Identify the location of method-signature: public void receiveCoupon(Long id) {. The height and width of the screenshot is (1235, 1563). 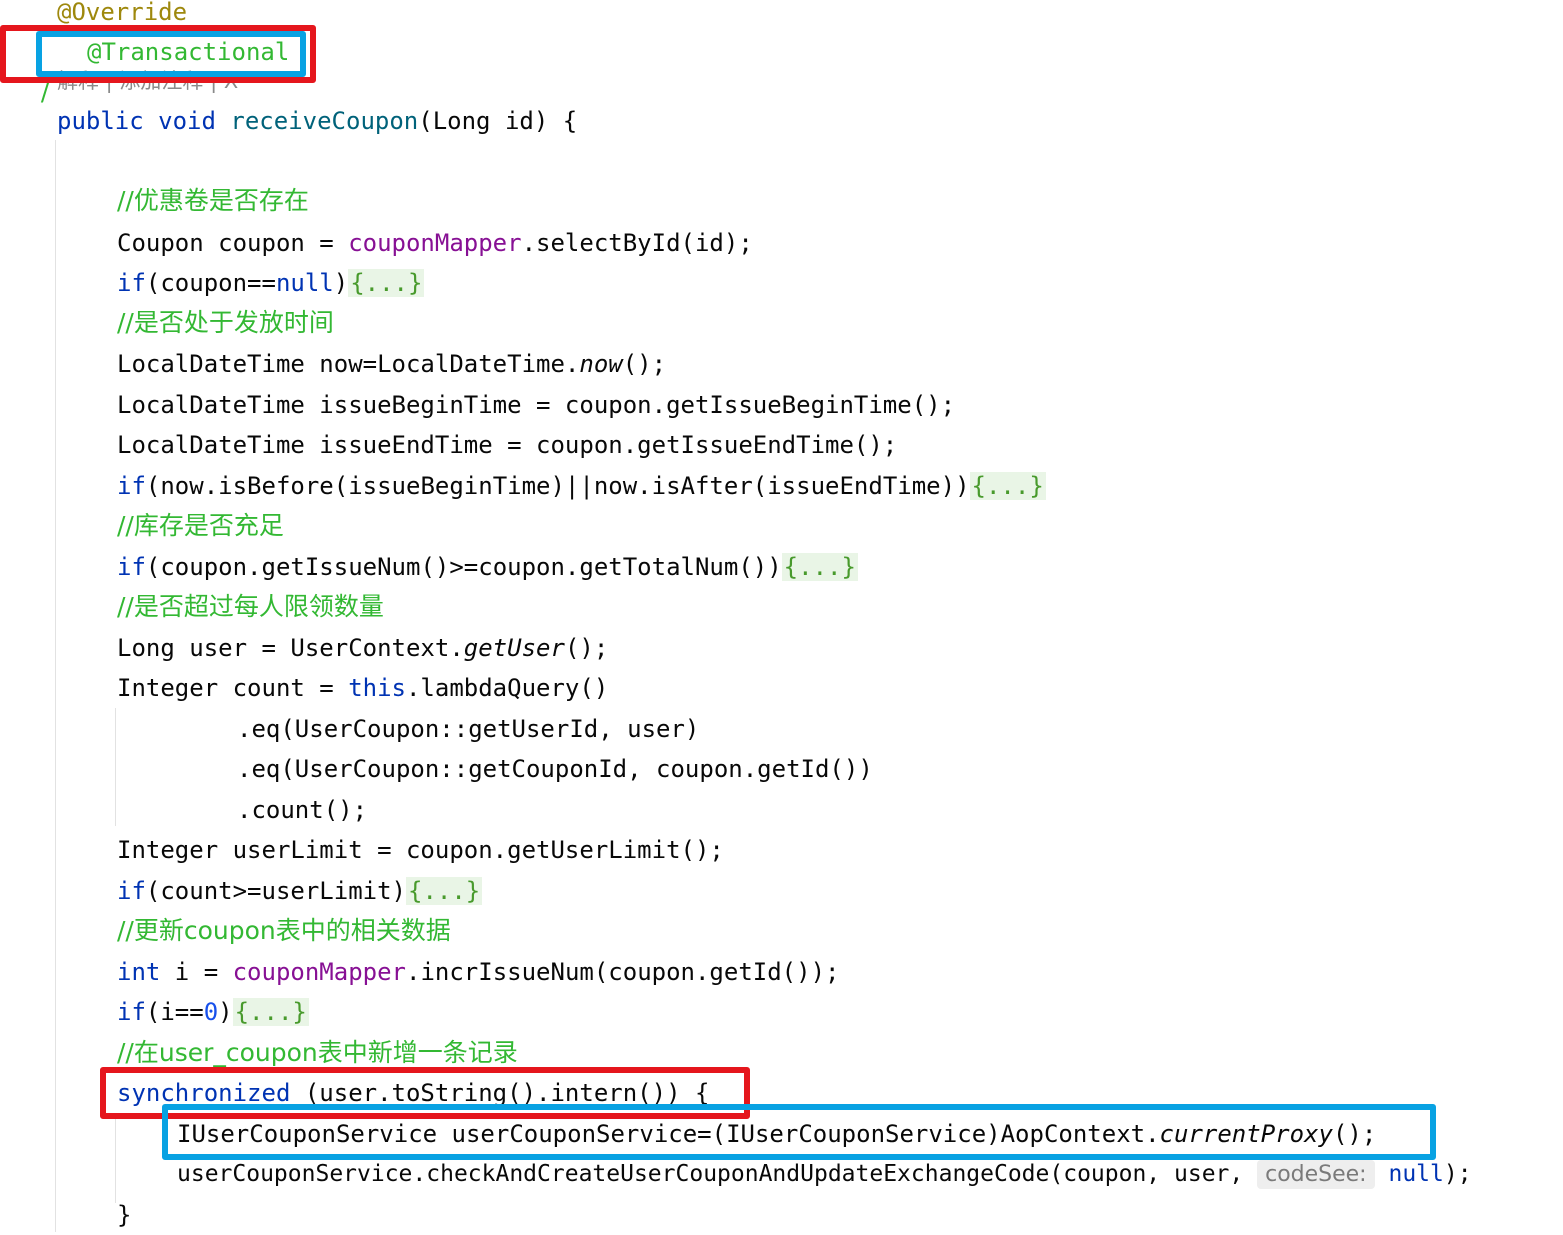
(317, 121).